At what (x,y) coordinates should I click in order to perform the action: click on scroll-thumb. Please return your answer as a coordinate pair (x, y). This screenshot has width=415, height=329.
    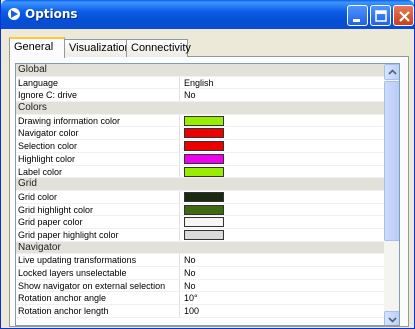
    Looking at the image, I should click on (391, 161).